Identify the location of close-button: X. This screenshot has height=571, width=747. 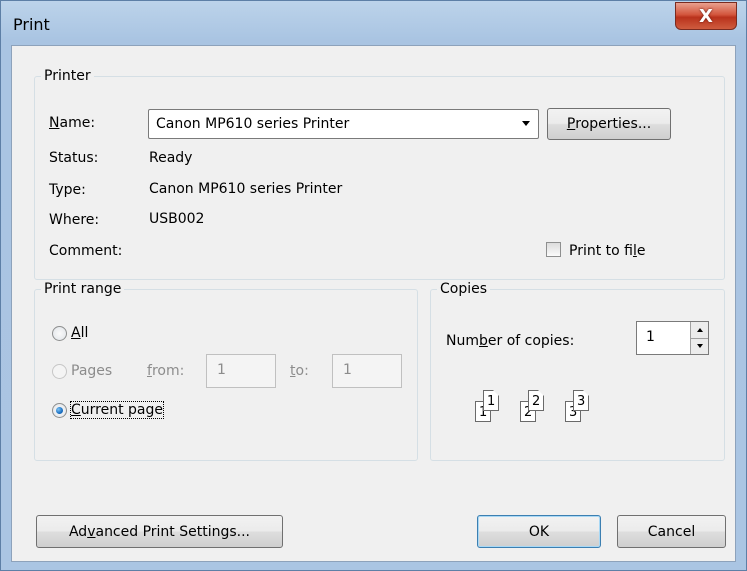
(706, 16).